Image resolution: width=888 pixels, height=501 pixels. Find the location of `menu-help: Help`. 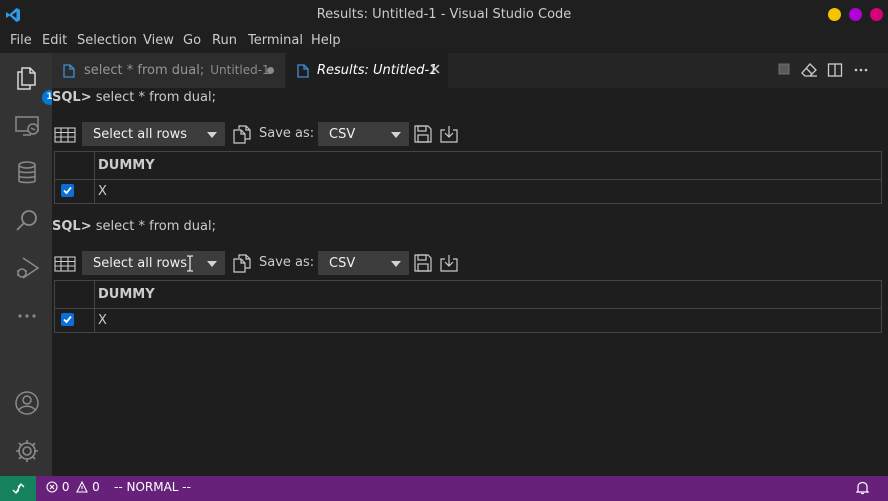

menu-help: Help is located at coordinates (326, 40).